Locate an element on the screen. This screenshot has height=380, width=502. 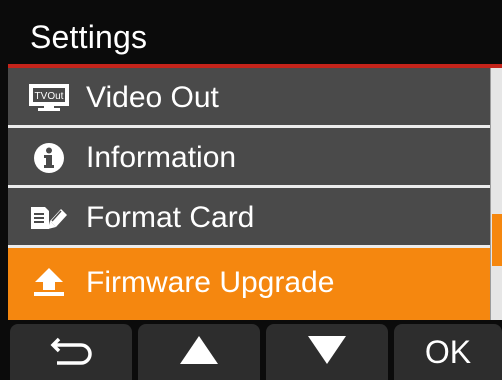
back-button is located at coordinates (71, 352).